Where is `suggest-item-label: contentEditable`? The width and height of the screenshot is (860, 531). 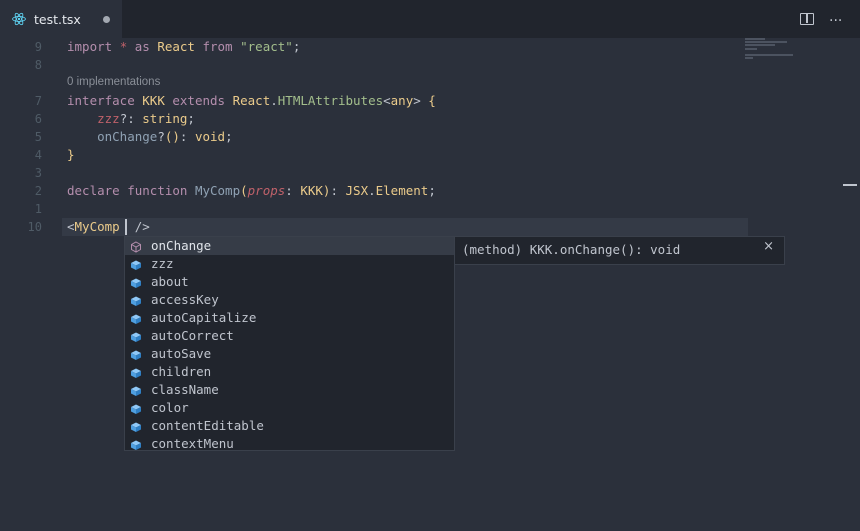
suggest-item-label: contentEditable is located at coordinates (207, 425).